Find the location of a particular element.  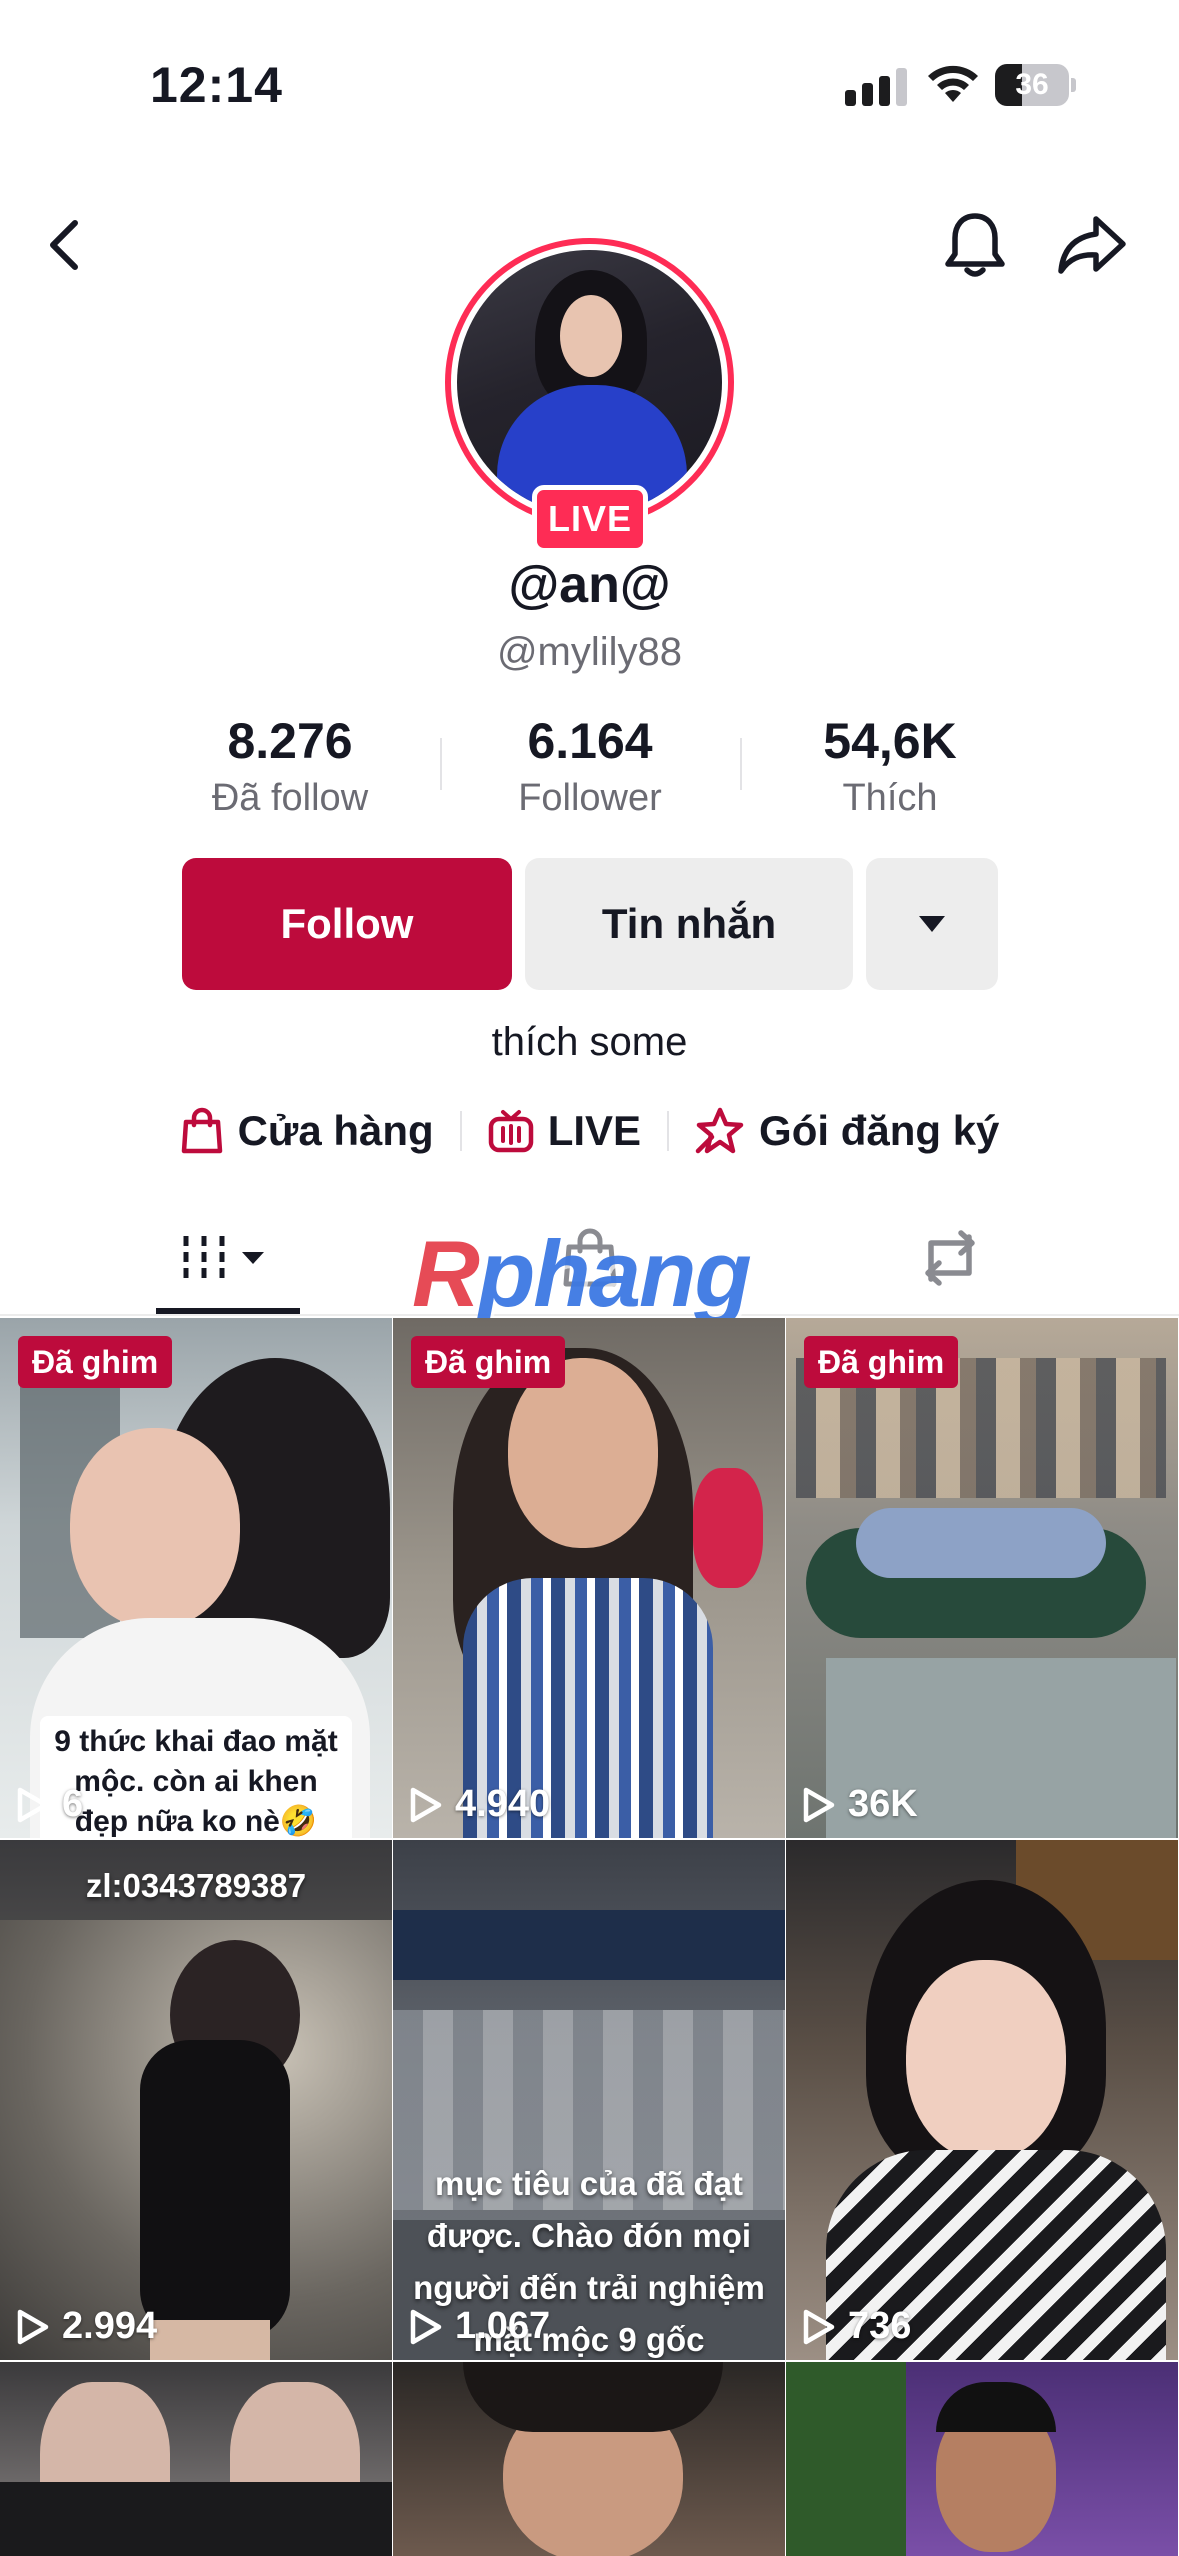

tab-videos is located at coordinates (228, 1258).